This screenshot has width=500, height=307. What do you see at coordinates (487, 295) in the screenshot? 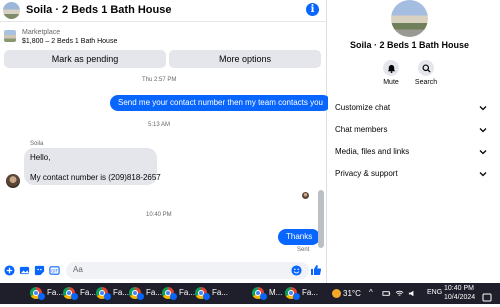
I see `notifications-icon` at bounding box center [487, 295].